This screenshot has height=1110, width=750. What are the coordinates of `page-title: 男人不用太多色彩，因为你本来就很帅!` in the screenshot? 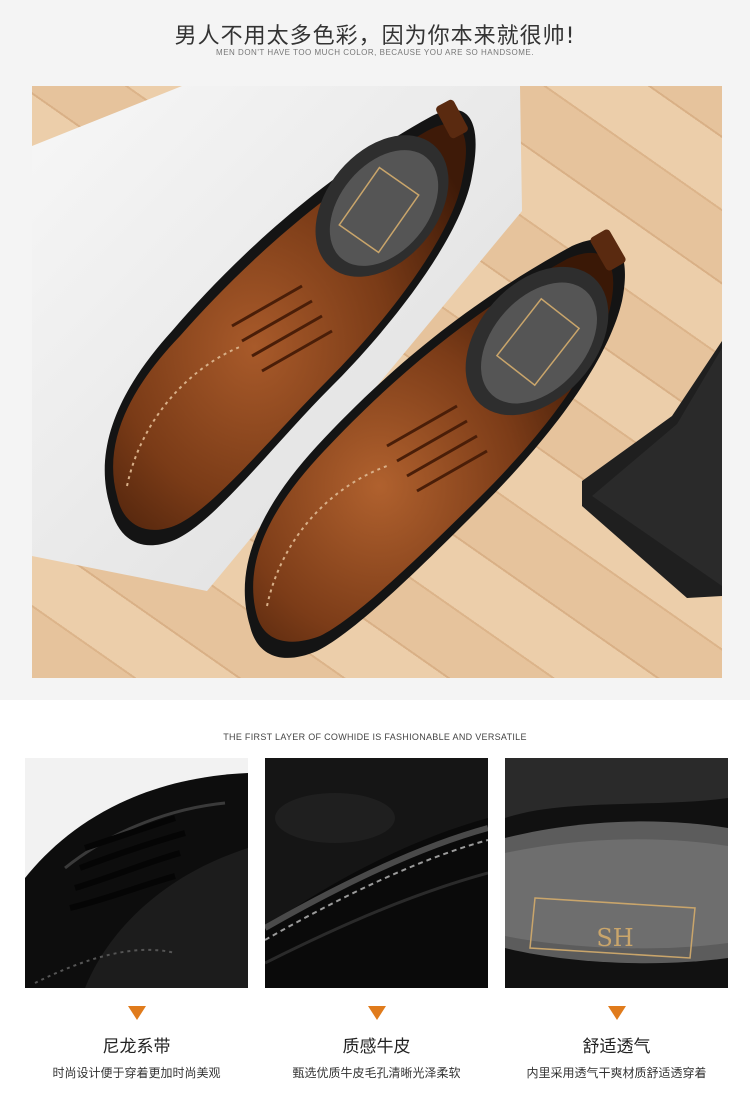 It's located at (375, 36).